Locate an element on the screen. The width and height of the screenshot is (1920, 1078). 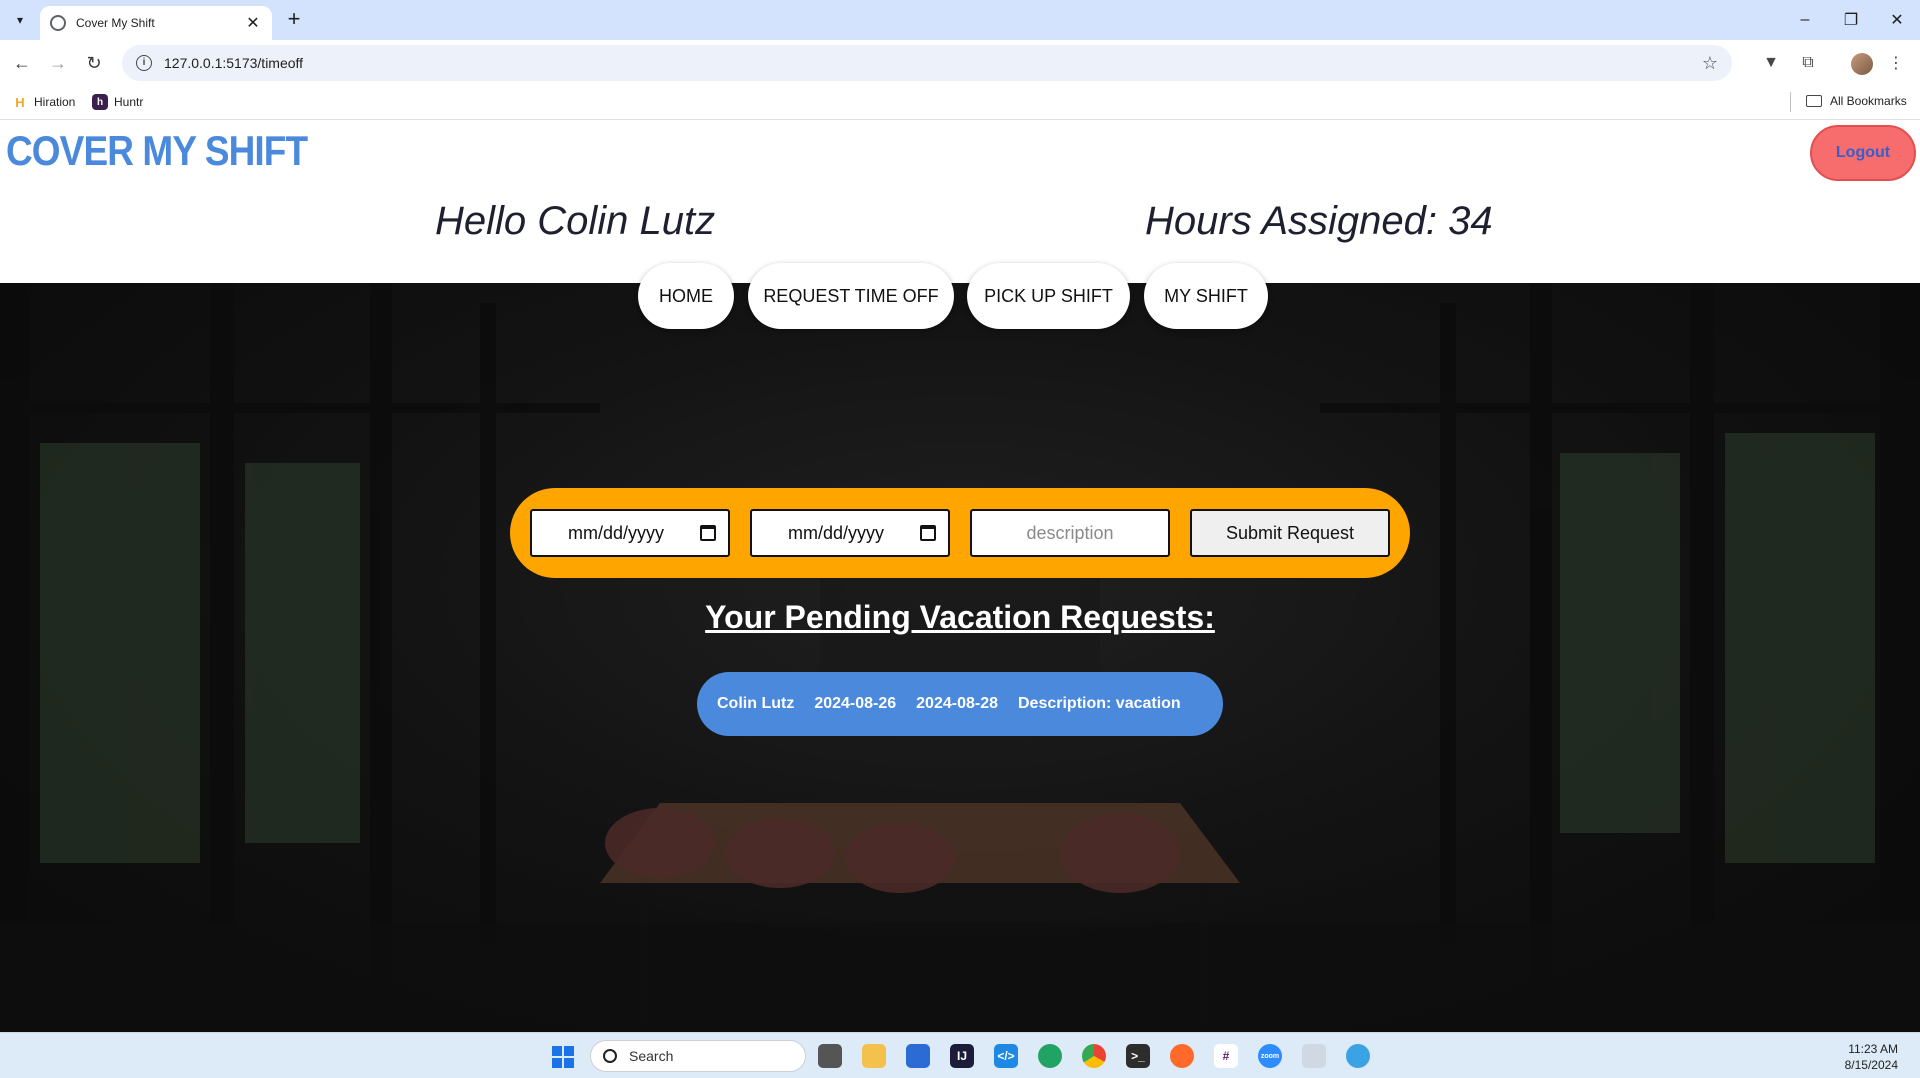
new-tab-icon: + is located at coordinates (294, 20).